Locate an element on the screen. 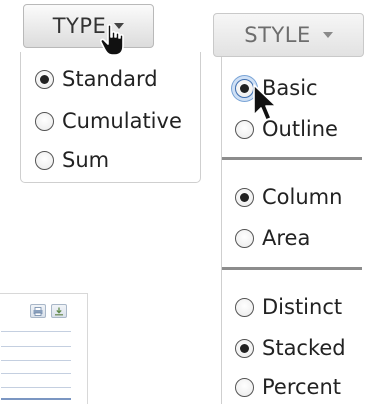  option-label: Distinct is located at coordinates (302, 307).